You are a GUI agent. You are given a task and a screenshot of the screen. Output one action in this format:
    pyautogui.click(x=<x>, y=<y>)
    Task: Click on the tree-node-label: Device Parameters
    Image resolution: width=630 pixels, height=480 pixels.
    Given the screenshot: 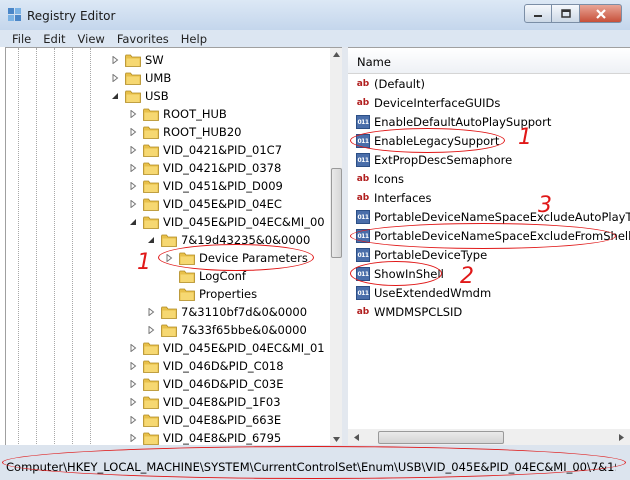 What is the action you would take?
    pyautogui.click(x=253, y=258)
    